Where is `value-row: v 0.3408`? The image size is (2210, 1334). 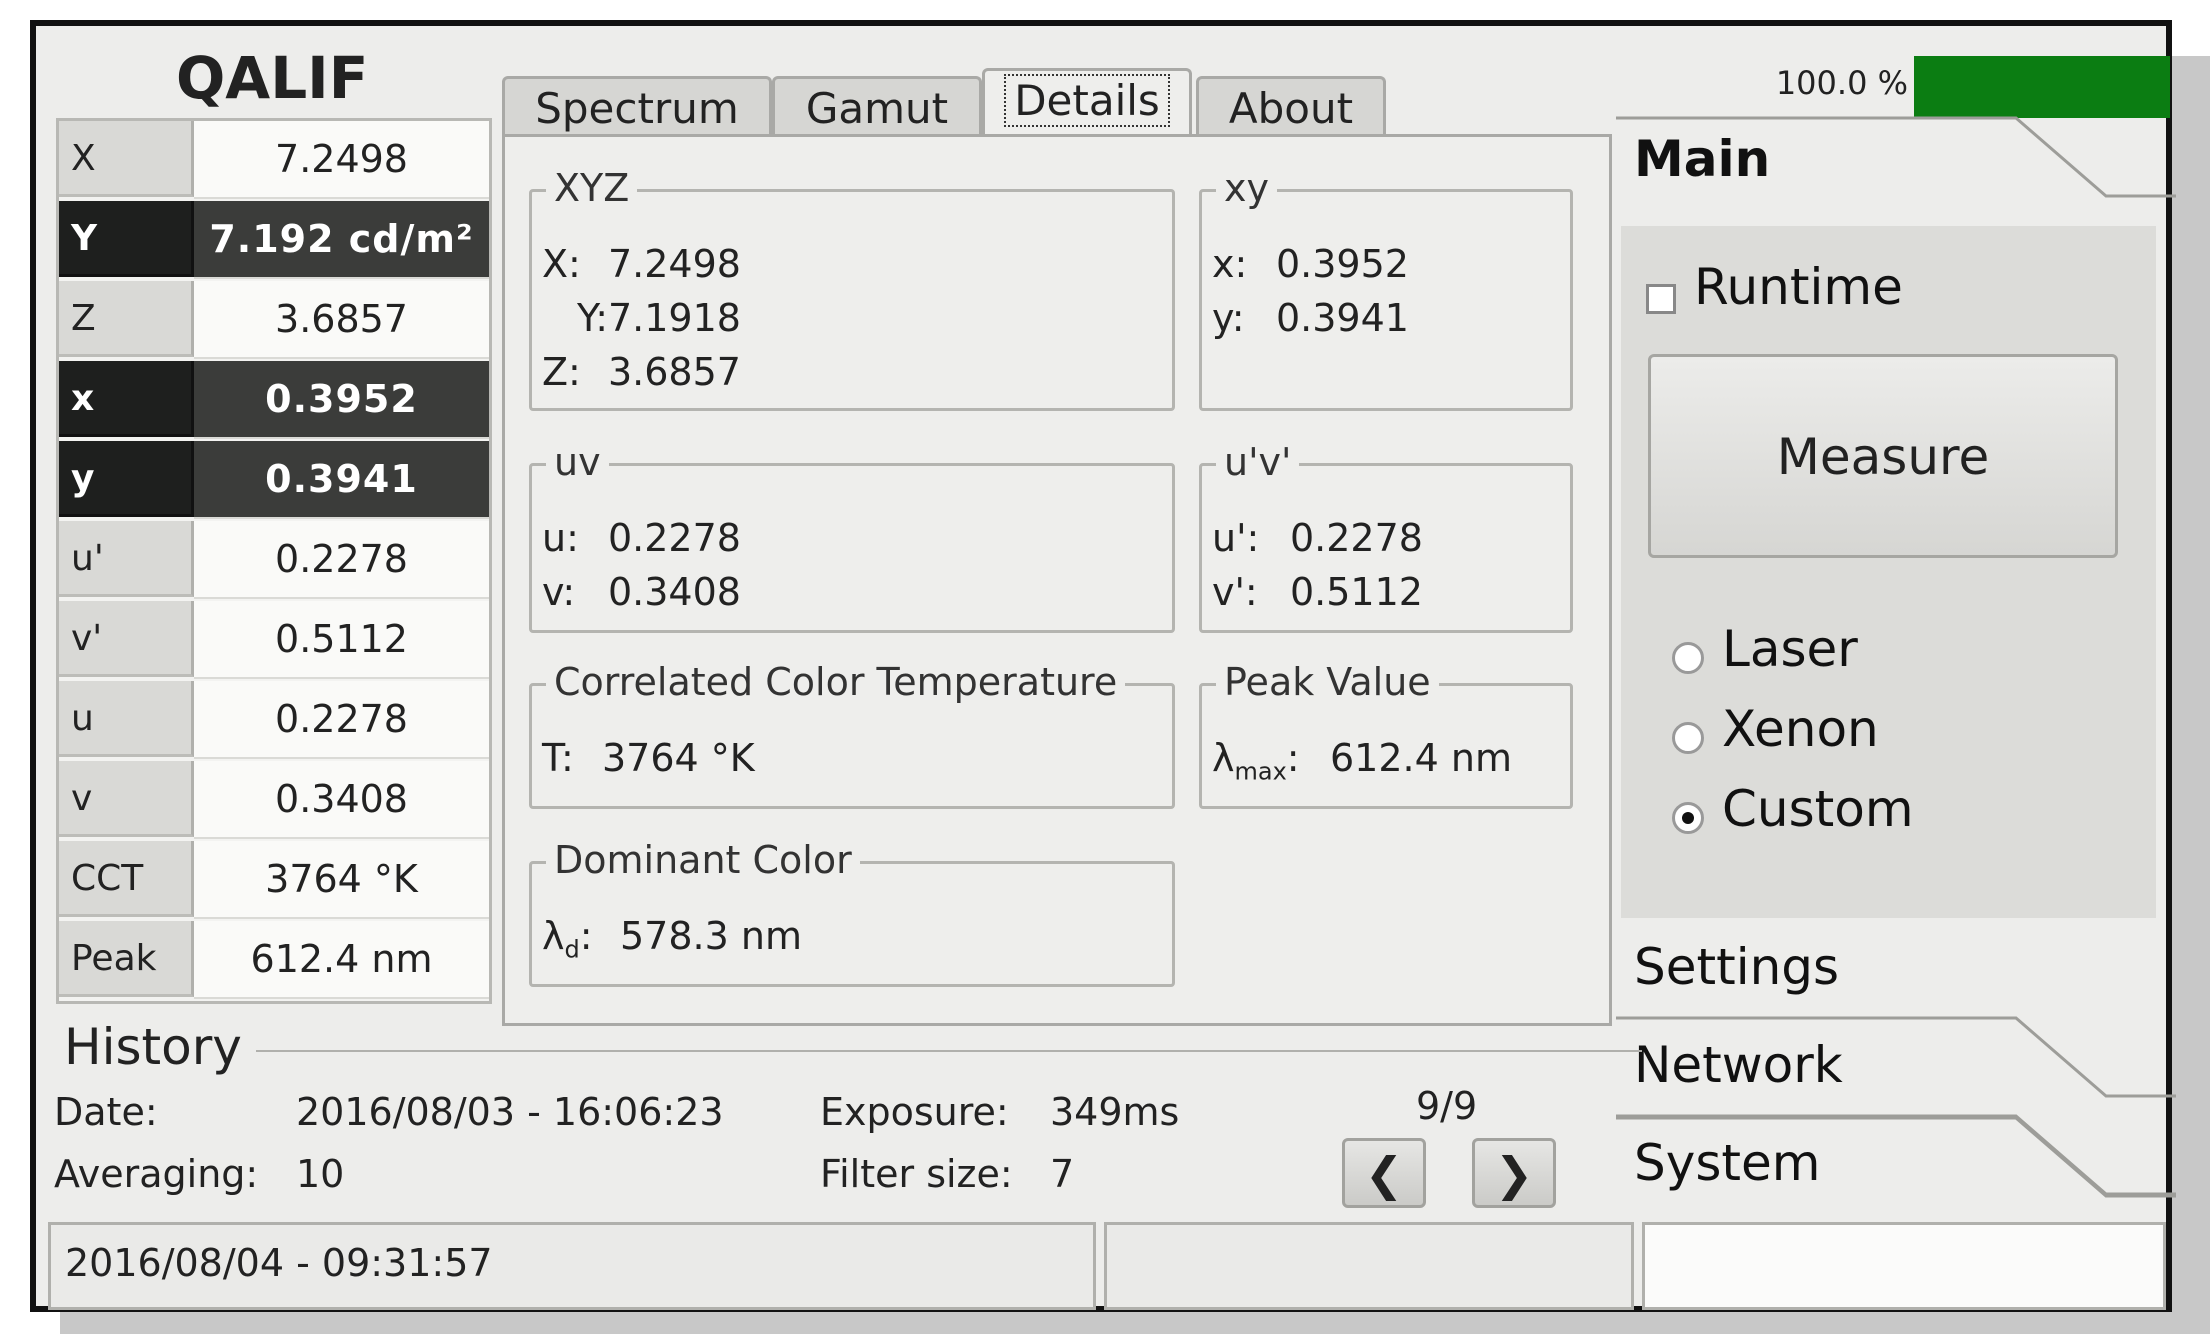
value-row: v 0.3408 is located at coordinates (274, 801).